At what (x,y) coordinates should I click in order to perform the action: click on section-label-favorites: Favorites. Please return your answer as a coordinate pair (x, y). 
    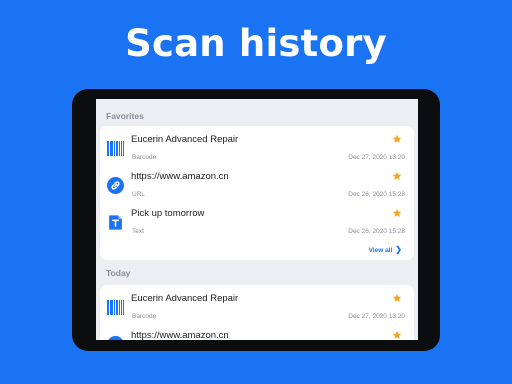
    Looking at the image, I should click on (125, 116).